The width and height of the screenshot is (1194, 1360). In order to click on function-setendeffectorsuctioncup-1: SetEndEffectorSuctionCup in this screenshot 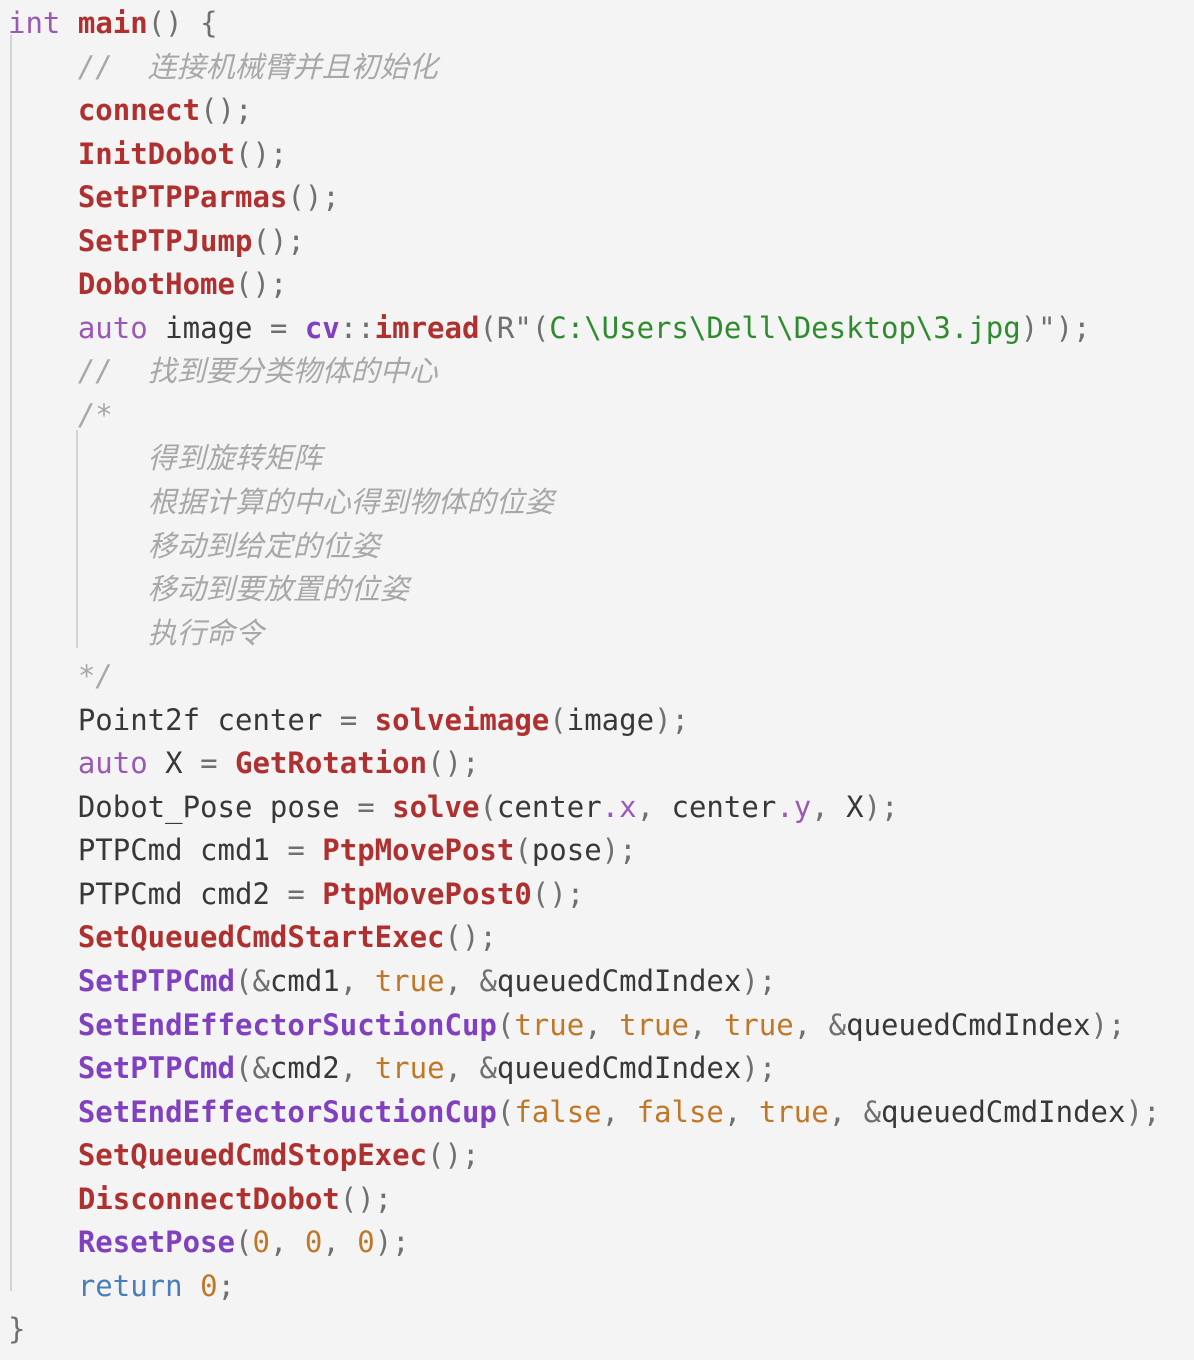, I will do `click(287, 1024)`.